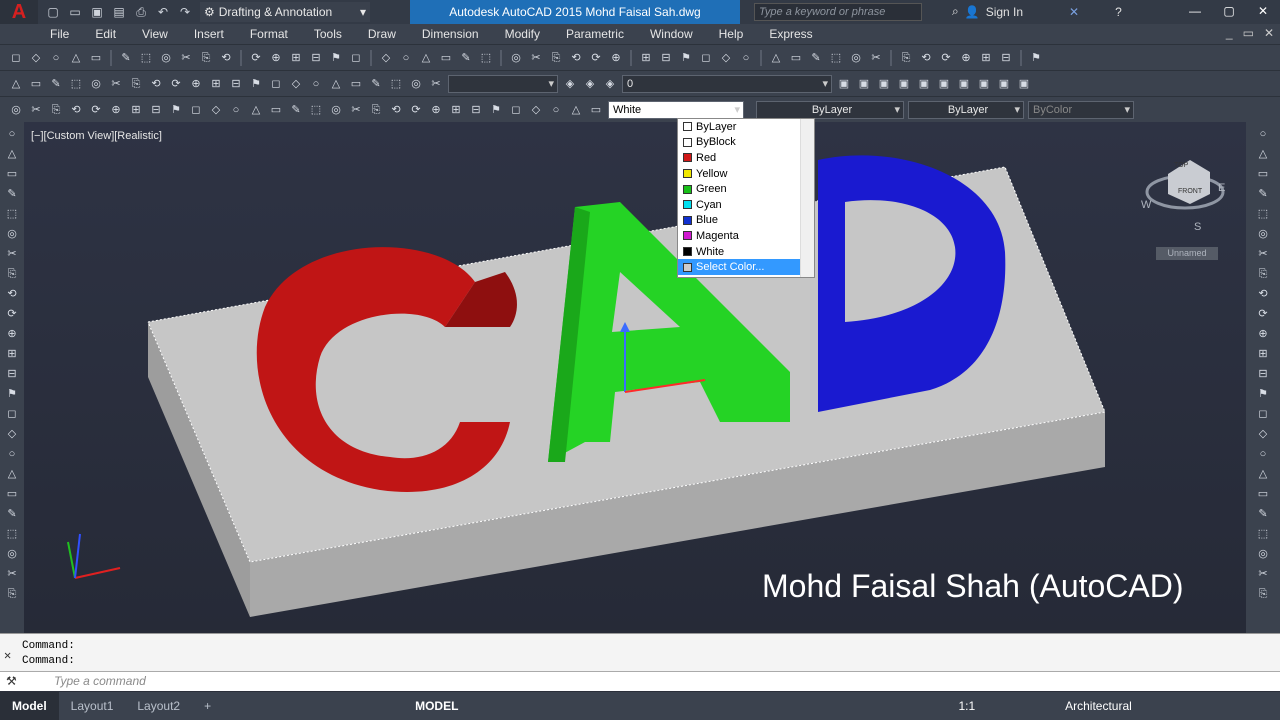 The height and width of the screenshot is (720, 1280). I want to click on dimension-tool-6-icon: ✂, so click(116, 84).